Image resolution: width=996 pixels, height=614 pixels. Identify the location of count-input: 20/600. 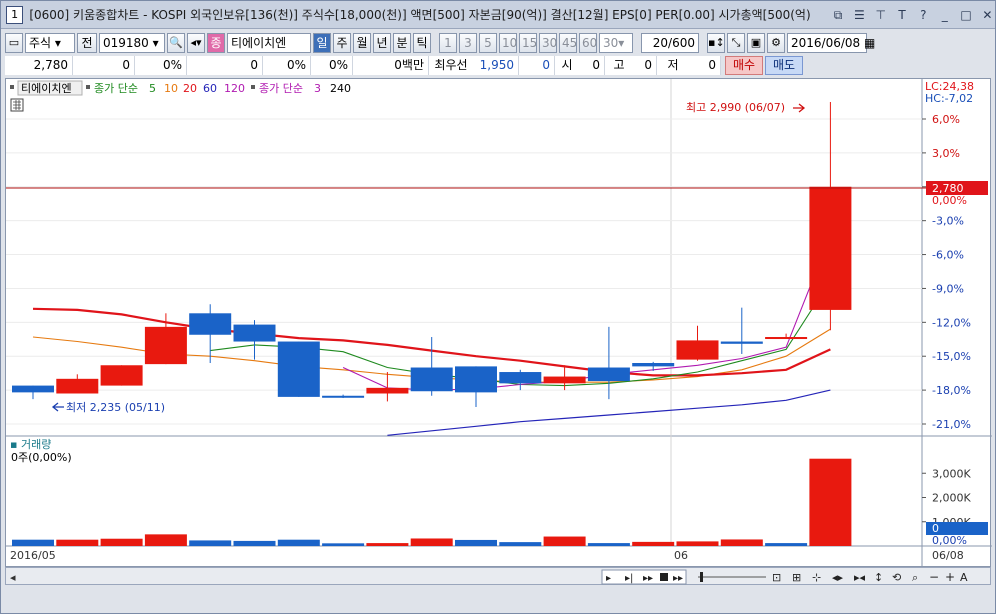
(670, 43).